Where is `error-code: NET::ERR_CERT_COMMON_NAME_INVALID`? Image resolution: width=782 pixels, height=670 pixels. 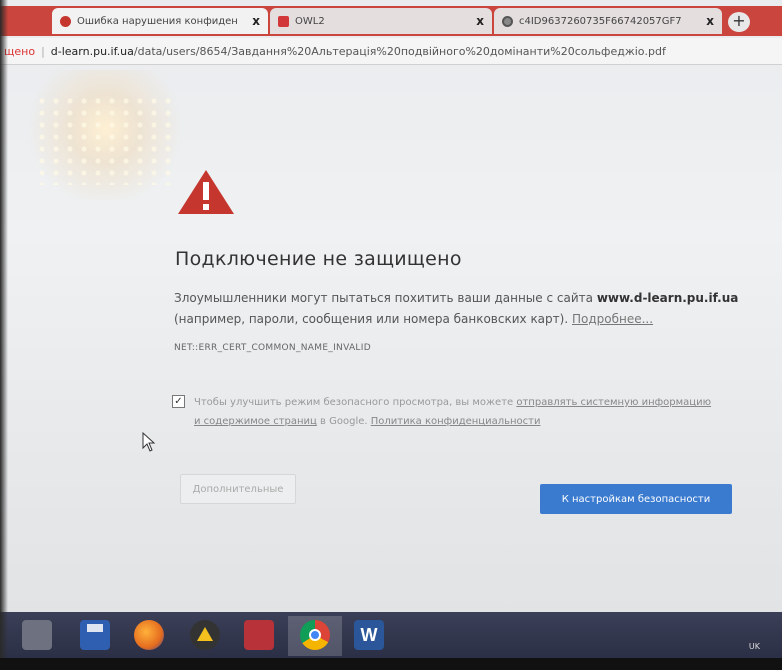 error-code: NET::ERR_CERT_COMMON_NAME_INVALID is located at coordinates (272, 348).